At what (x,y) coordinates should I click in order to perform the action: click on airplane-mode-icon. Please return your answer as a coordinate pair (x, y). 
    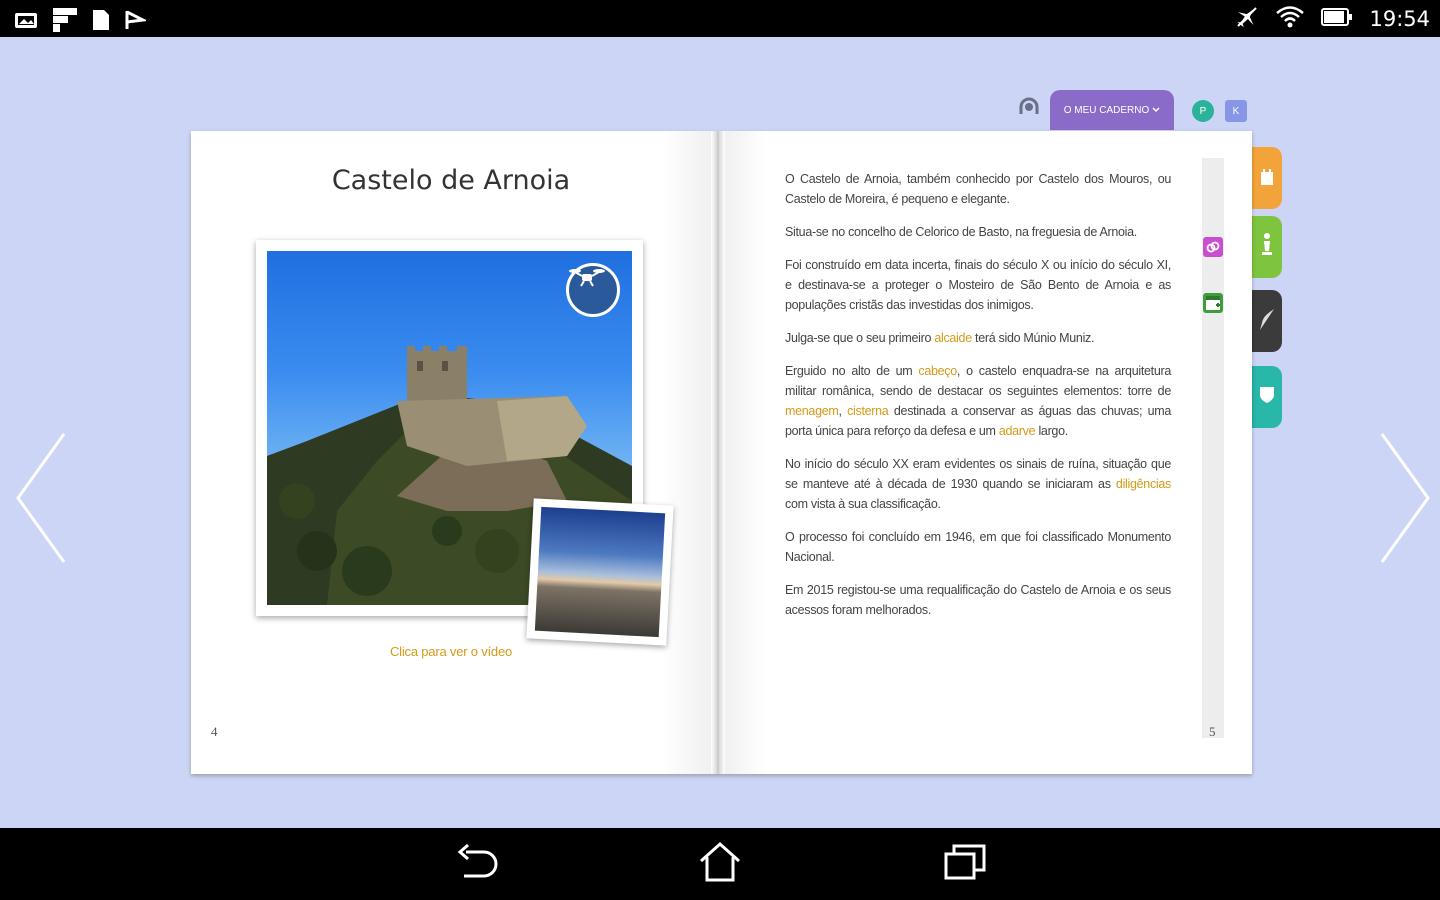
    Looking at the image, I should click on (1247, 19).